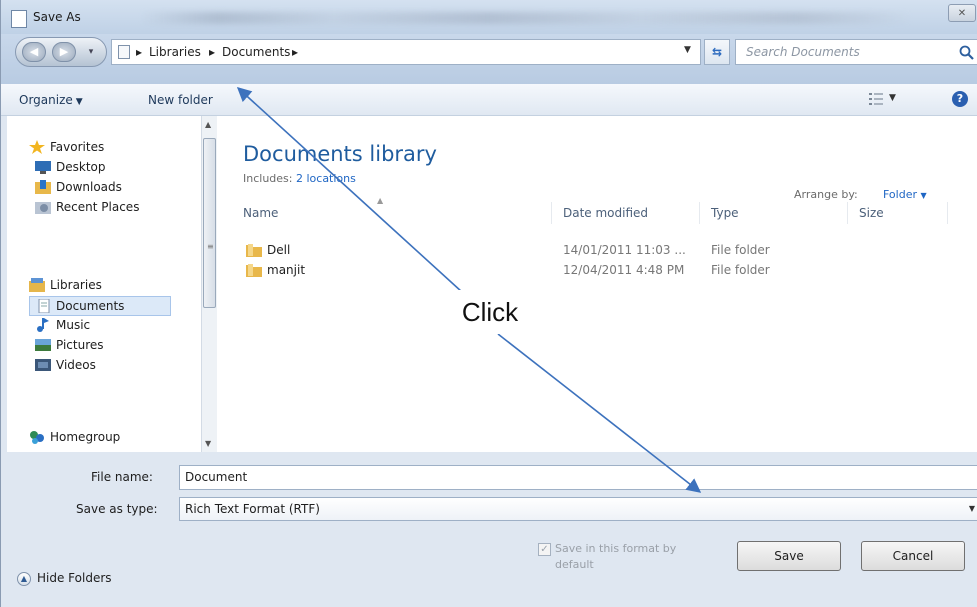  What do you see at coordinates (544, 549) in the screenshot?
I see `default-format-checkbox: ✓` at bounding box center [544, 549].